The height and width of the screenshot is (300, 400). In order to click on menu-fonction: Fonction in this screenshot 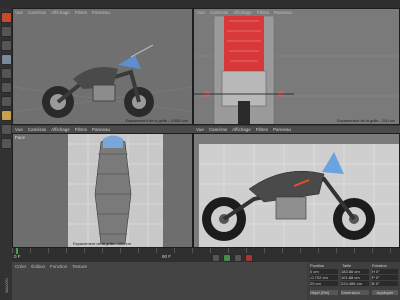, I will do `click(58, 266)`.